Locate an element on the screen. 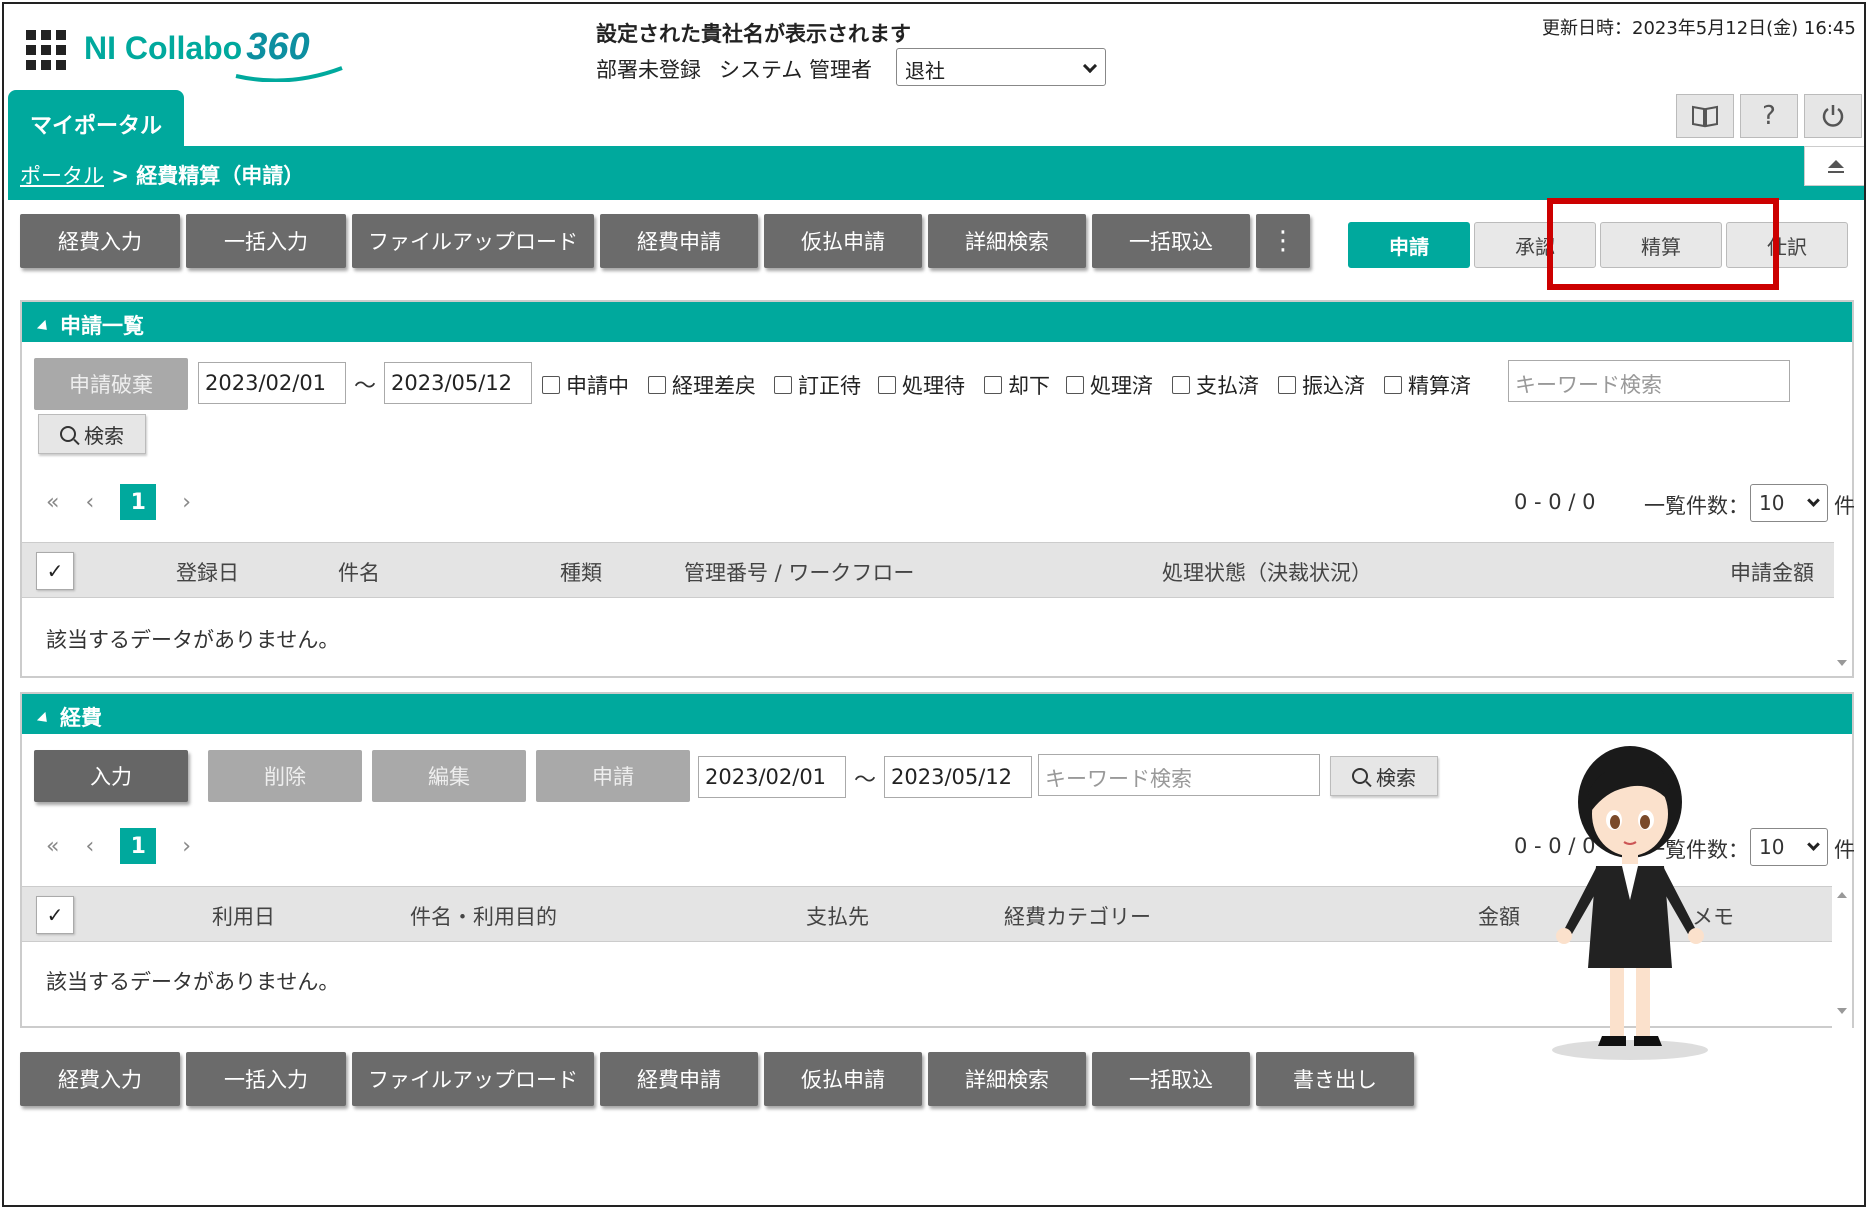  col-subject: 件名 is located at coordinates (359, 572).